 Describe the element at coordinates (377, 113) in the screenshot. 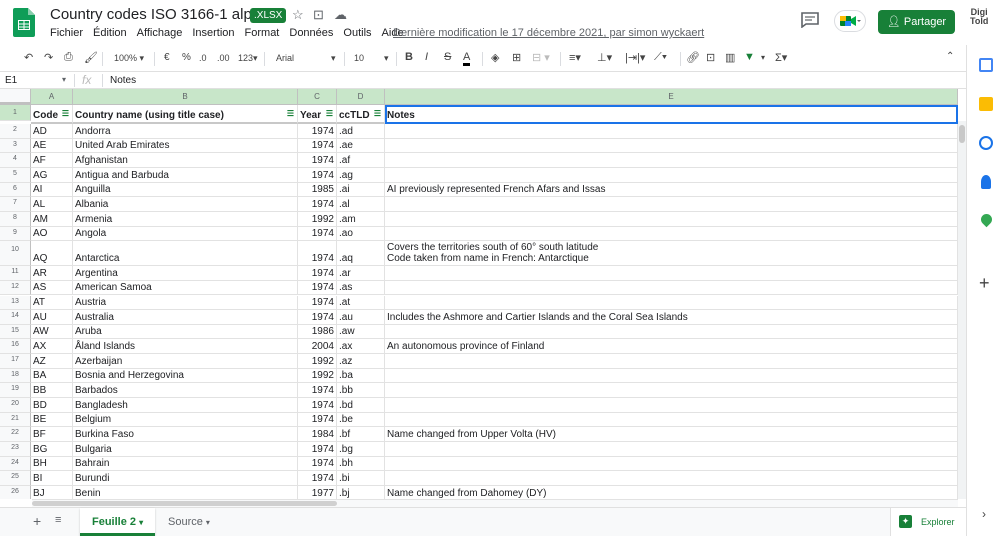

I see `filter-toggle-icon: ☰` at that location.